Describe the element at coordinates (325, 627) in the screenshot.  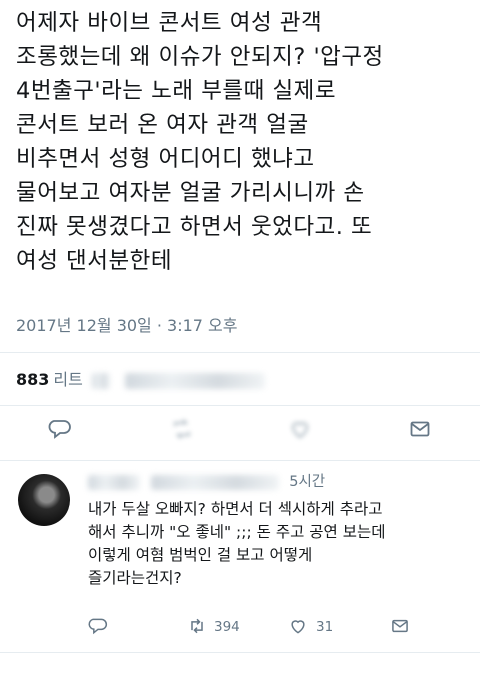
I see `like-count: 31` at that location.